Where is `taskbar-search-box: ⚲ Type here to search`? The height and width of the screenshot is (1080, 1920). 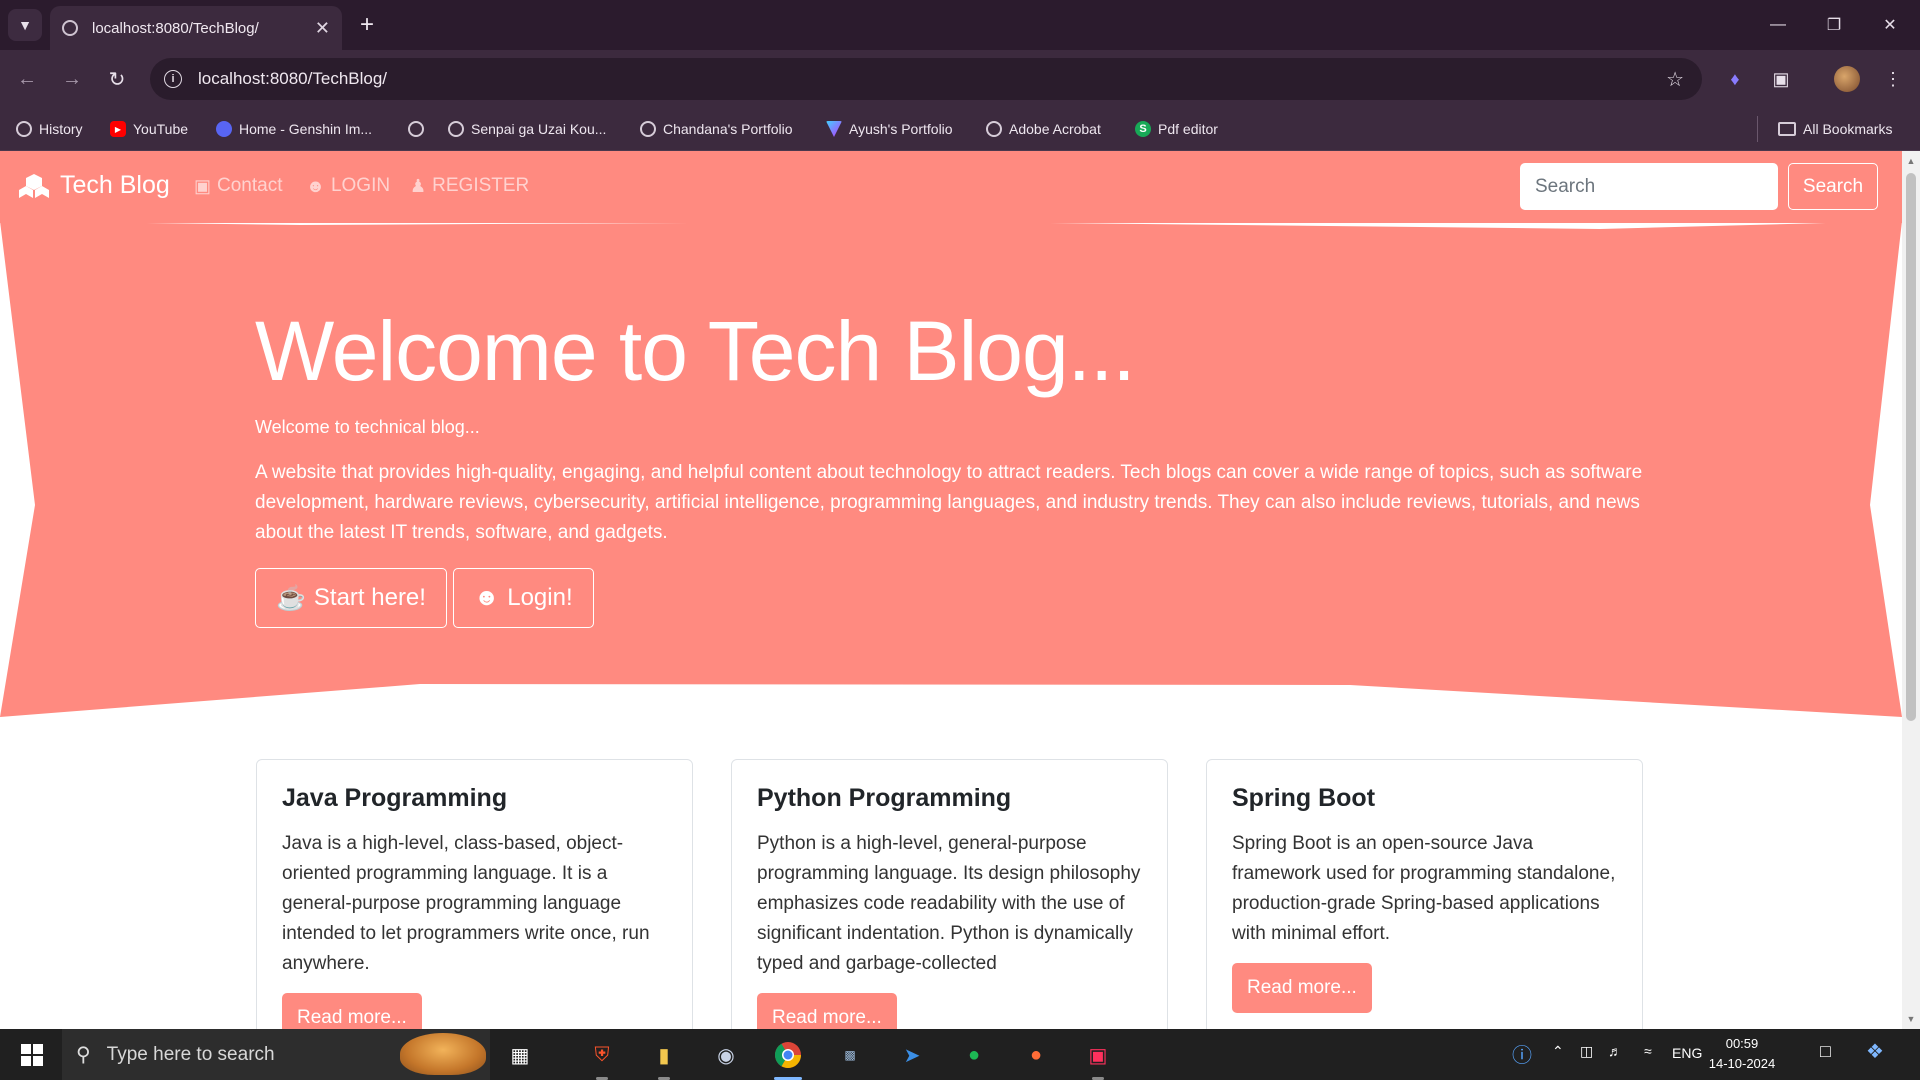 taskbar-search-box: ⚲ Type here to search is located at coordinates (276, 1054).